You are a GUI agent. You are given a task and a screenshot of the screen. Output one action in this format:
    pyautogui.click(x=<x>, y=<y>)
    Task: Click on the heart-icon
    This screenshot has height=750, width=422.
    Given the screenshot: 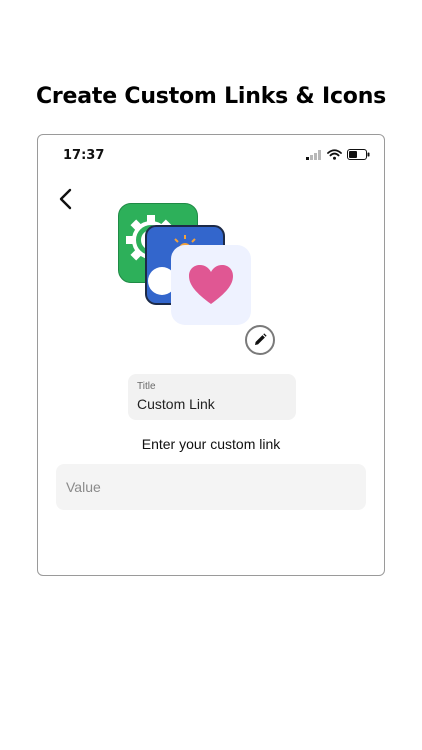 What is the action you would take?
    pyautogui.click(x=211, y=284)
    